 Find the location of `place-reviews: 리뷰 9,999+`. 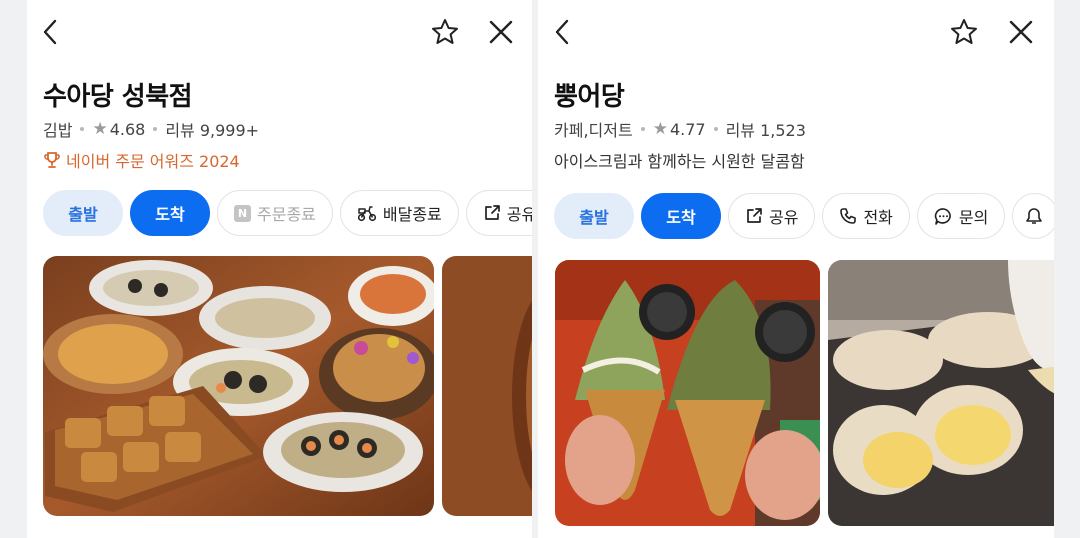

place-reviews: 리뷰 9,999+ is located at coordinates (212, 129).